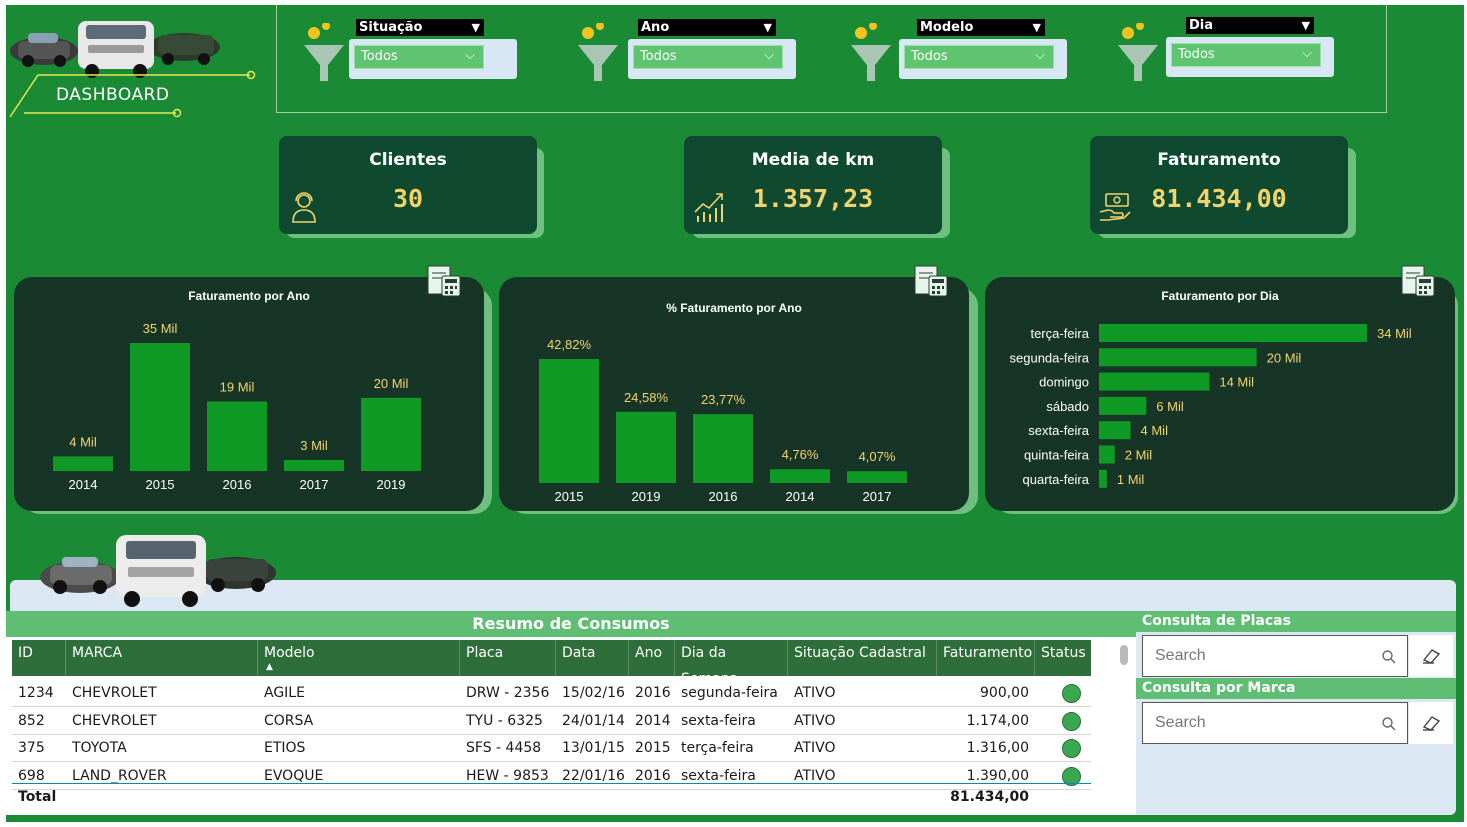 The image size is (1467, 827). I want to click on table-cell: 24/01/14, so click(593, 720).